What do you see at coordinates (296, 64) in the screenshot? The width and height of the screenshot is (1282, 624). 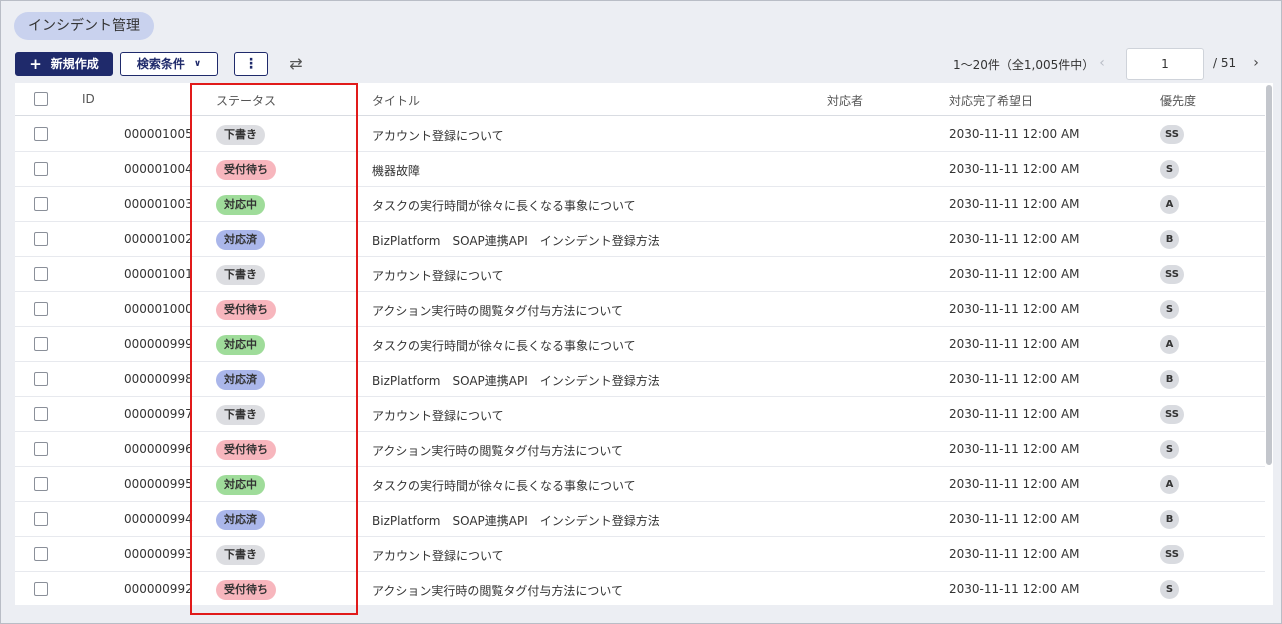 I see `swap-icon: ⇄` at bounding box center [296, 64].